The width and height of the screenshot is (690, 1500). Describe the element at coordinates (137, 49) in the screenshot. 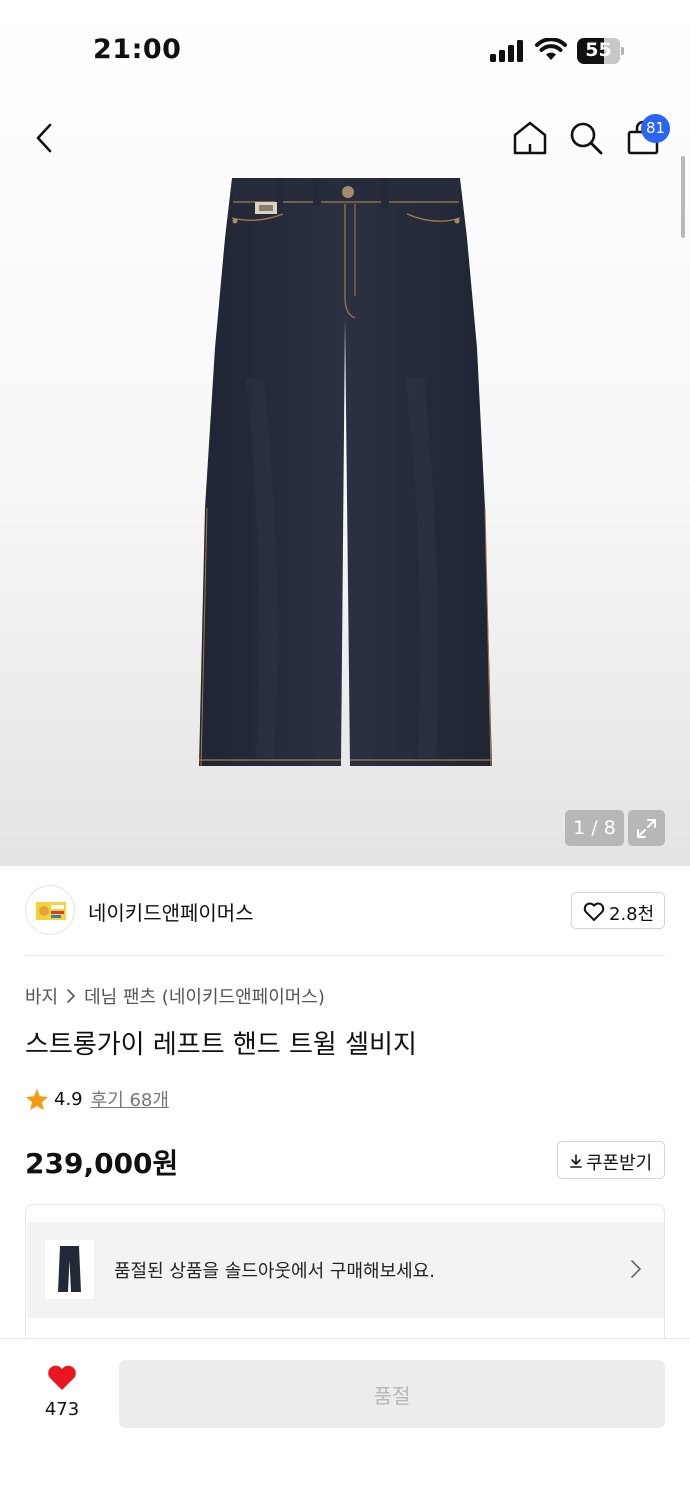

I see `status-time: 21:00` at that location.